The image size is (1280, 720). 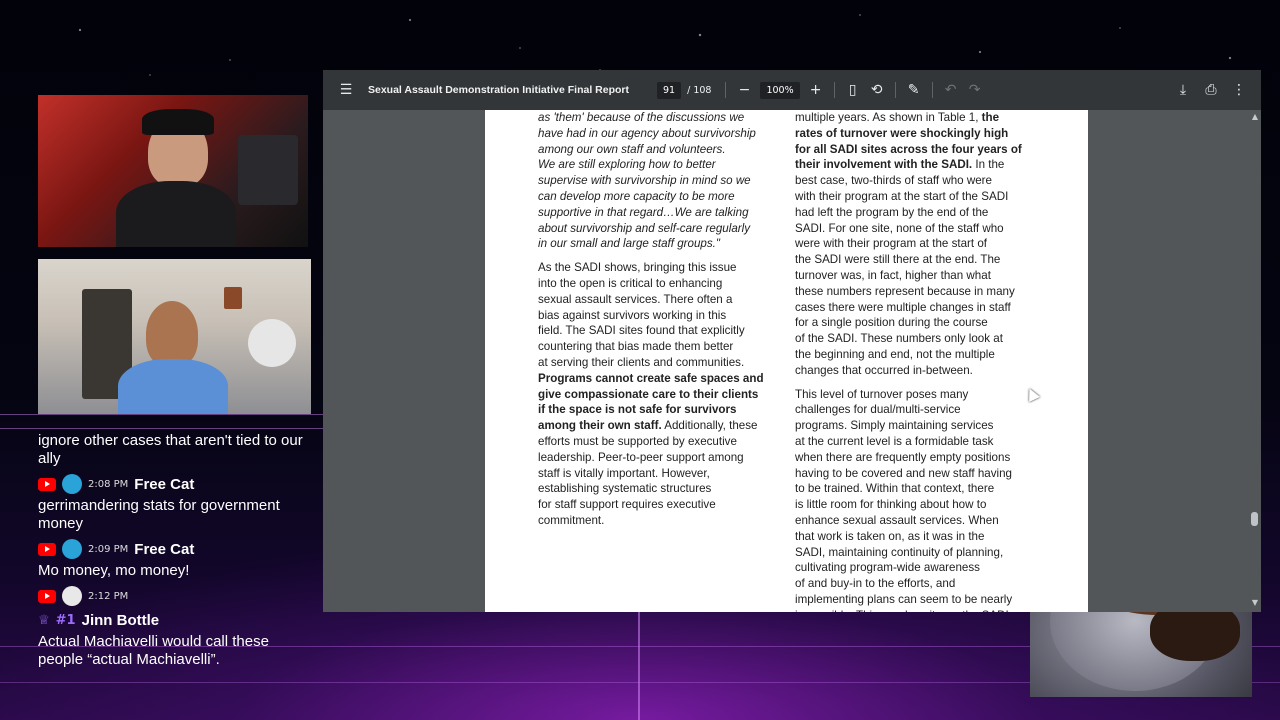 What do you see at coordinates (65, 620) in the screenshot?
I see `rank-badge: #1` at bounding box center [65, 620].